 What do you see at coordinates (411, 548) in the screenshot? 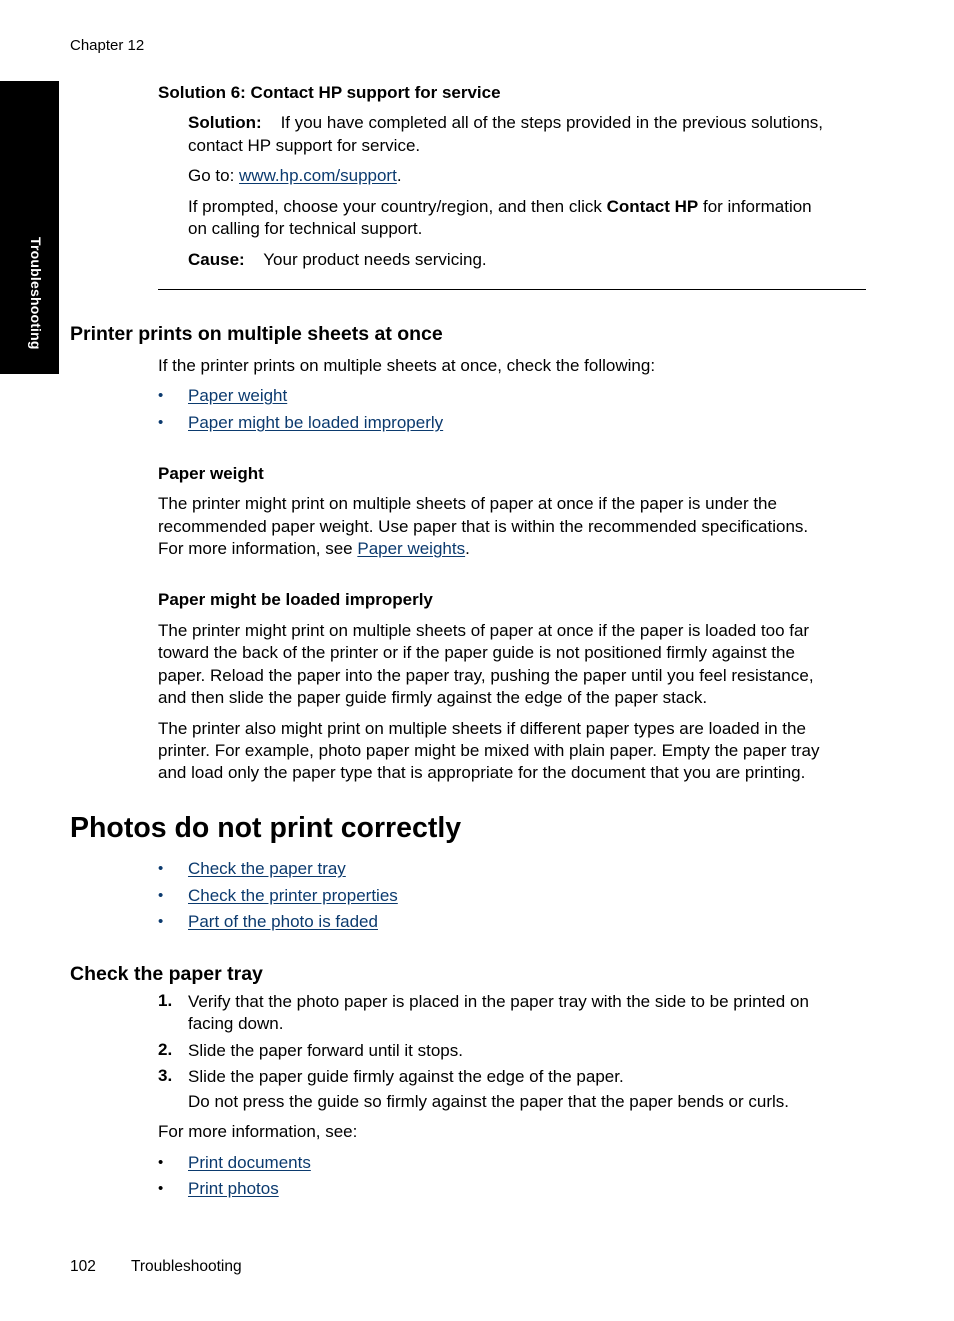
I see `link-paper-weights: Paper weights` at bounding box center [411, 548].